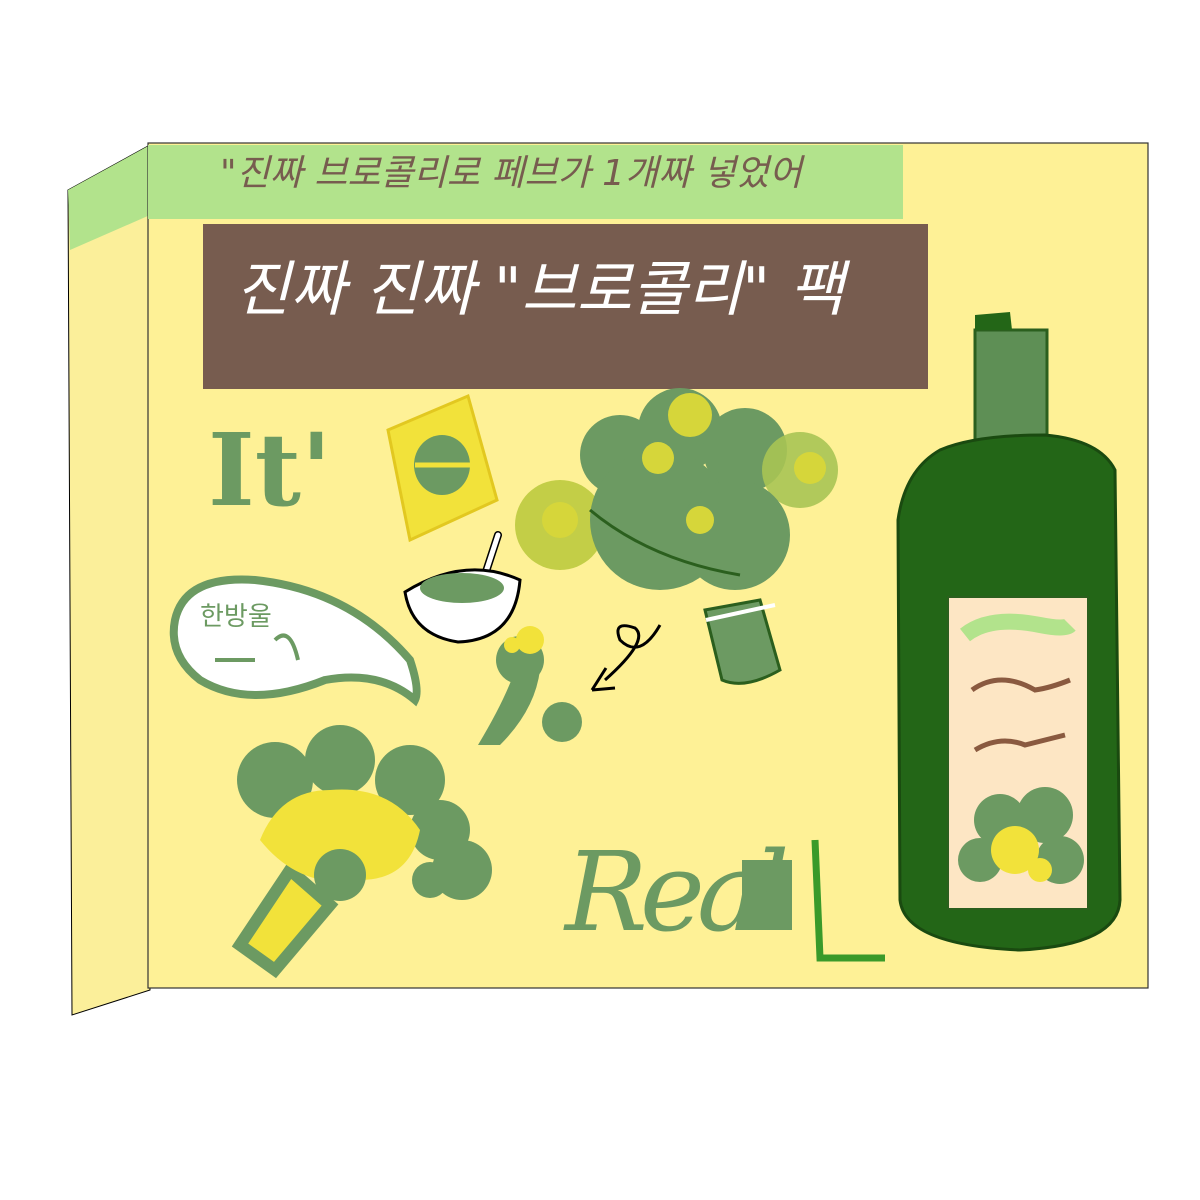 The height and width of the screenshot is (1200, 1200). Describe the element at coordinates (270, 470) in the screenshot. I see `its-text: It'` at that location.